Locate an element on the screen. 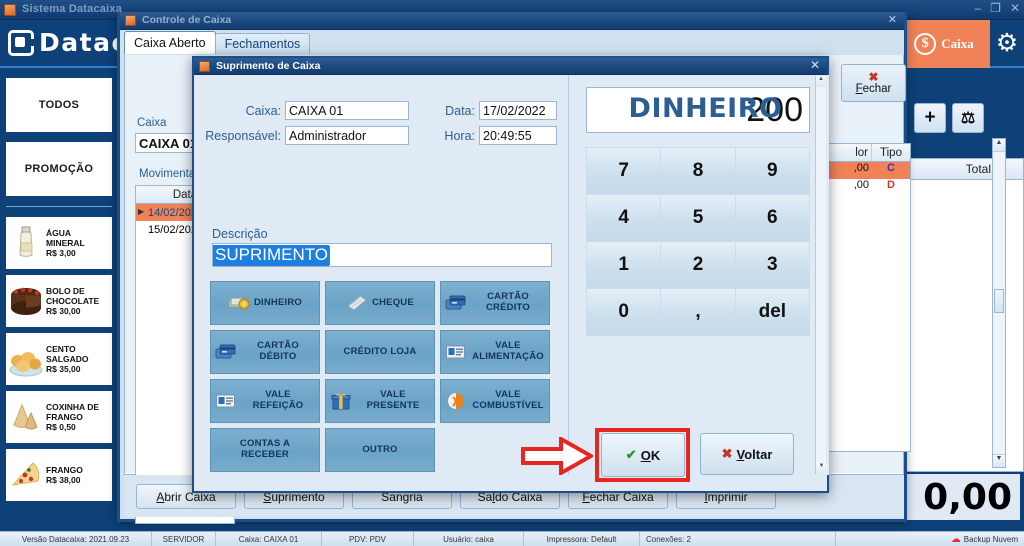 The height and width of the screenshot is (546, 1024). voltar-button: ✖ Voltar is located at coordinates (747, 454).